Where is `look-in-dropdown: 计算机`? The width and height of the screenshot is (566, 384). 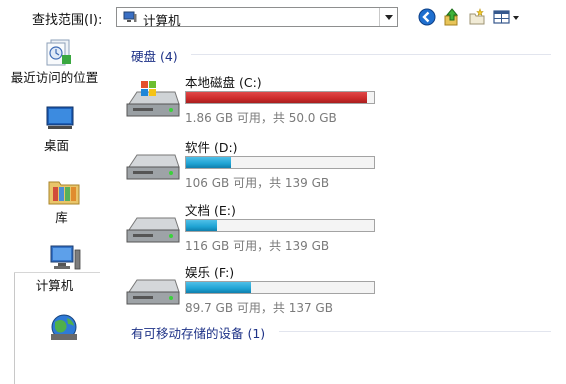 look-in-dropdown: 计算机 is located at coordinates (257, 17).